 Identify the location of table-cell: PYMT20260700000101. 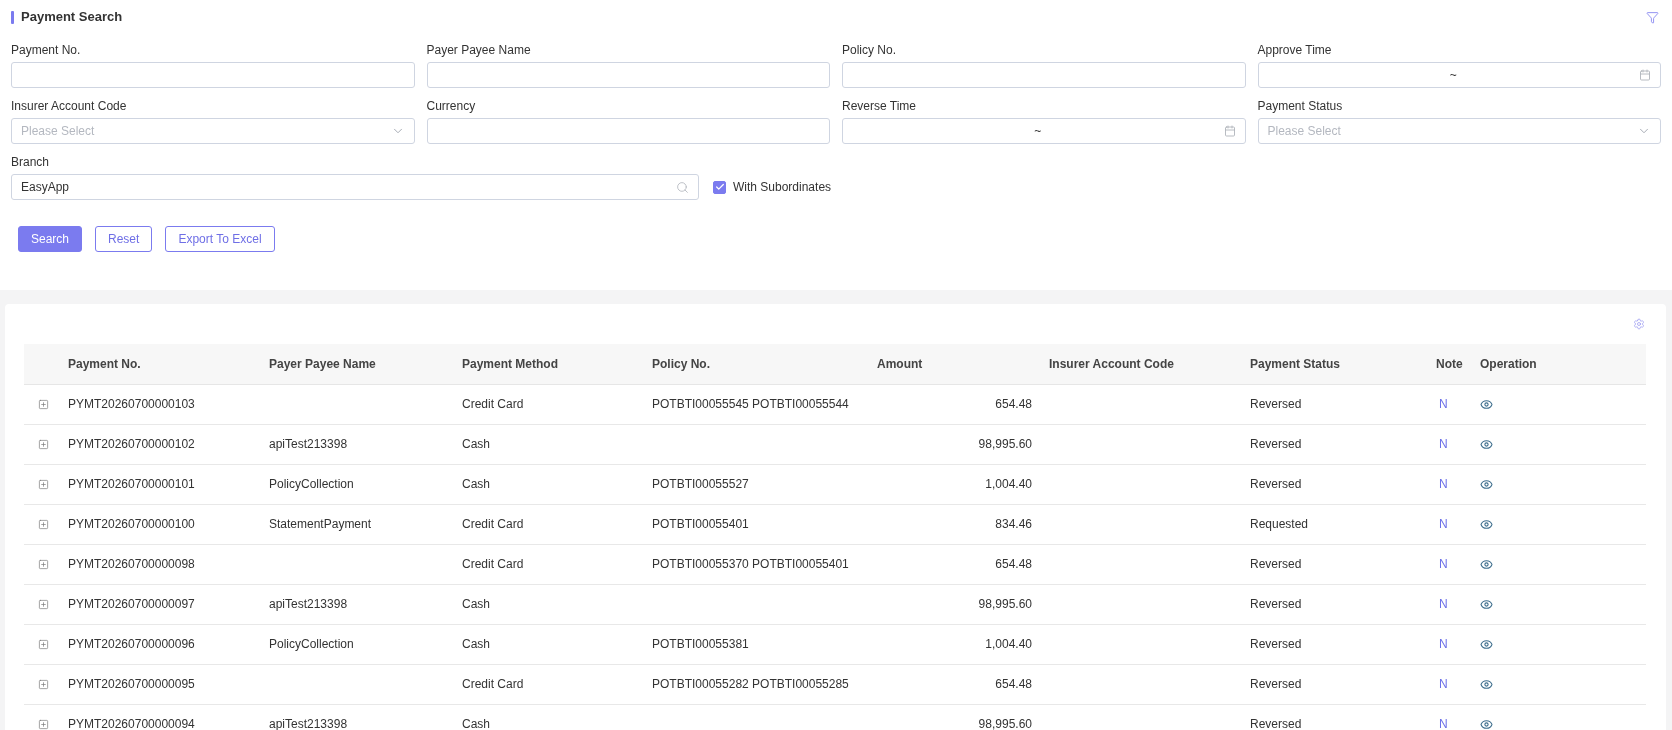
(131, 484).